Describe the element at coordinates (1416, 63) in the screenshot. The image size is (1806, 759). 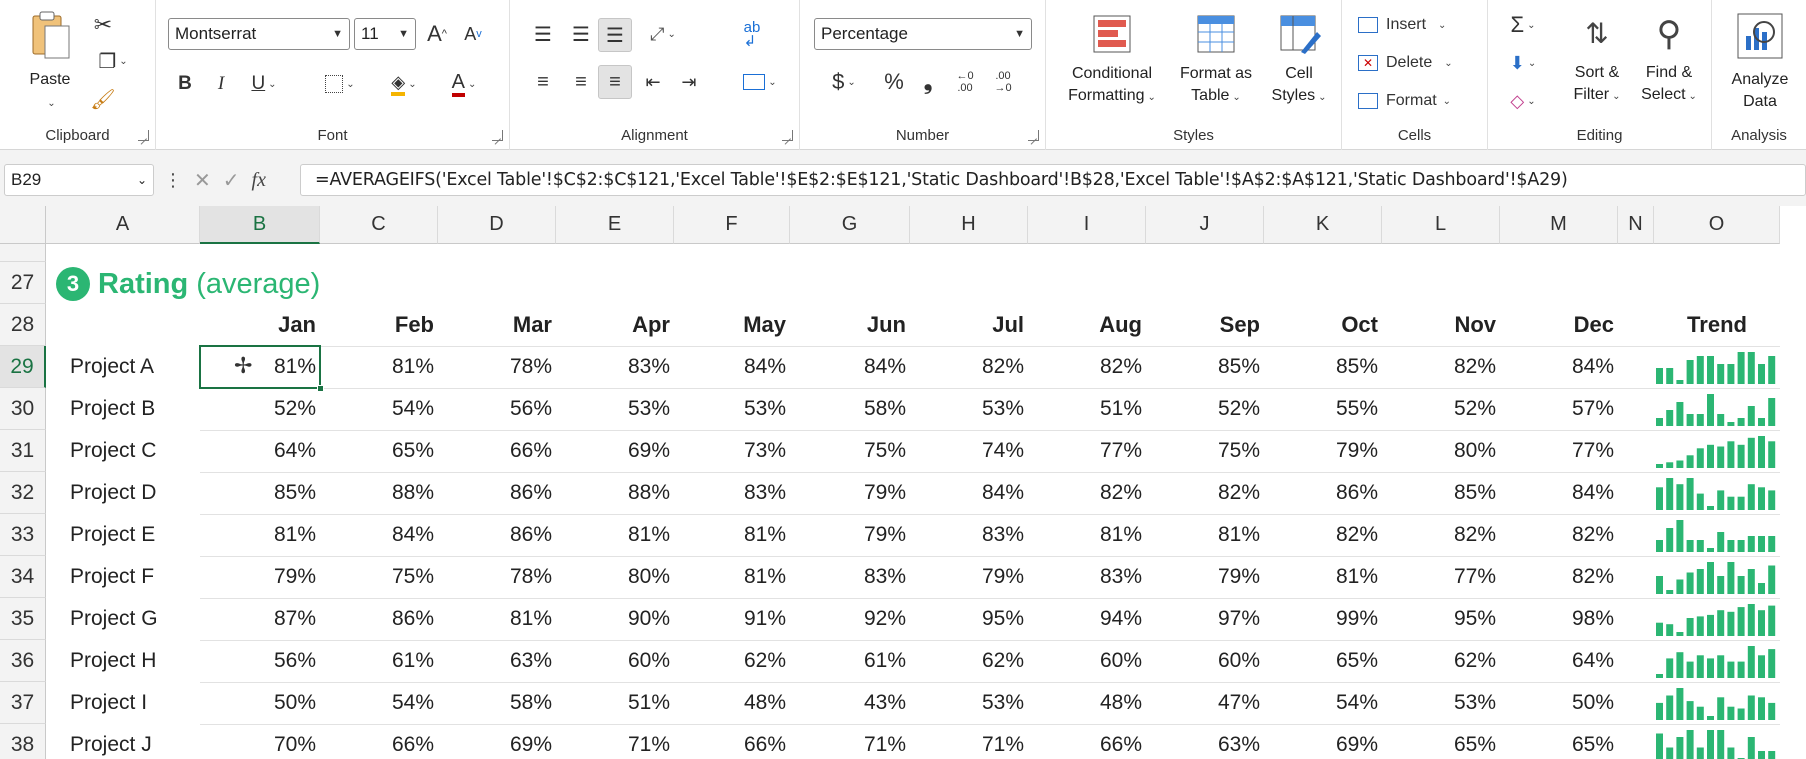
I see `delete-button: ✕ Delete ⌄` at that location.